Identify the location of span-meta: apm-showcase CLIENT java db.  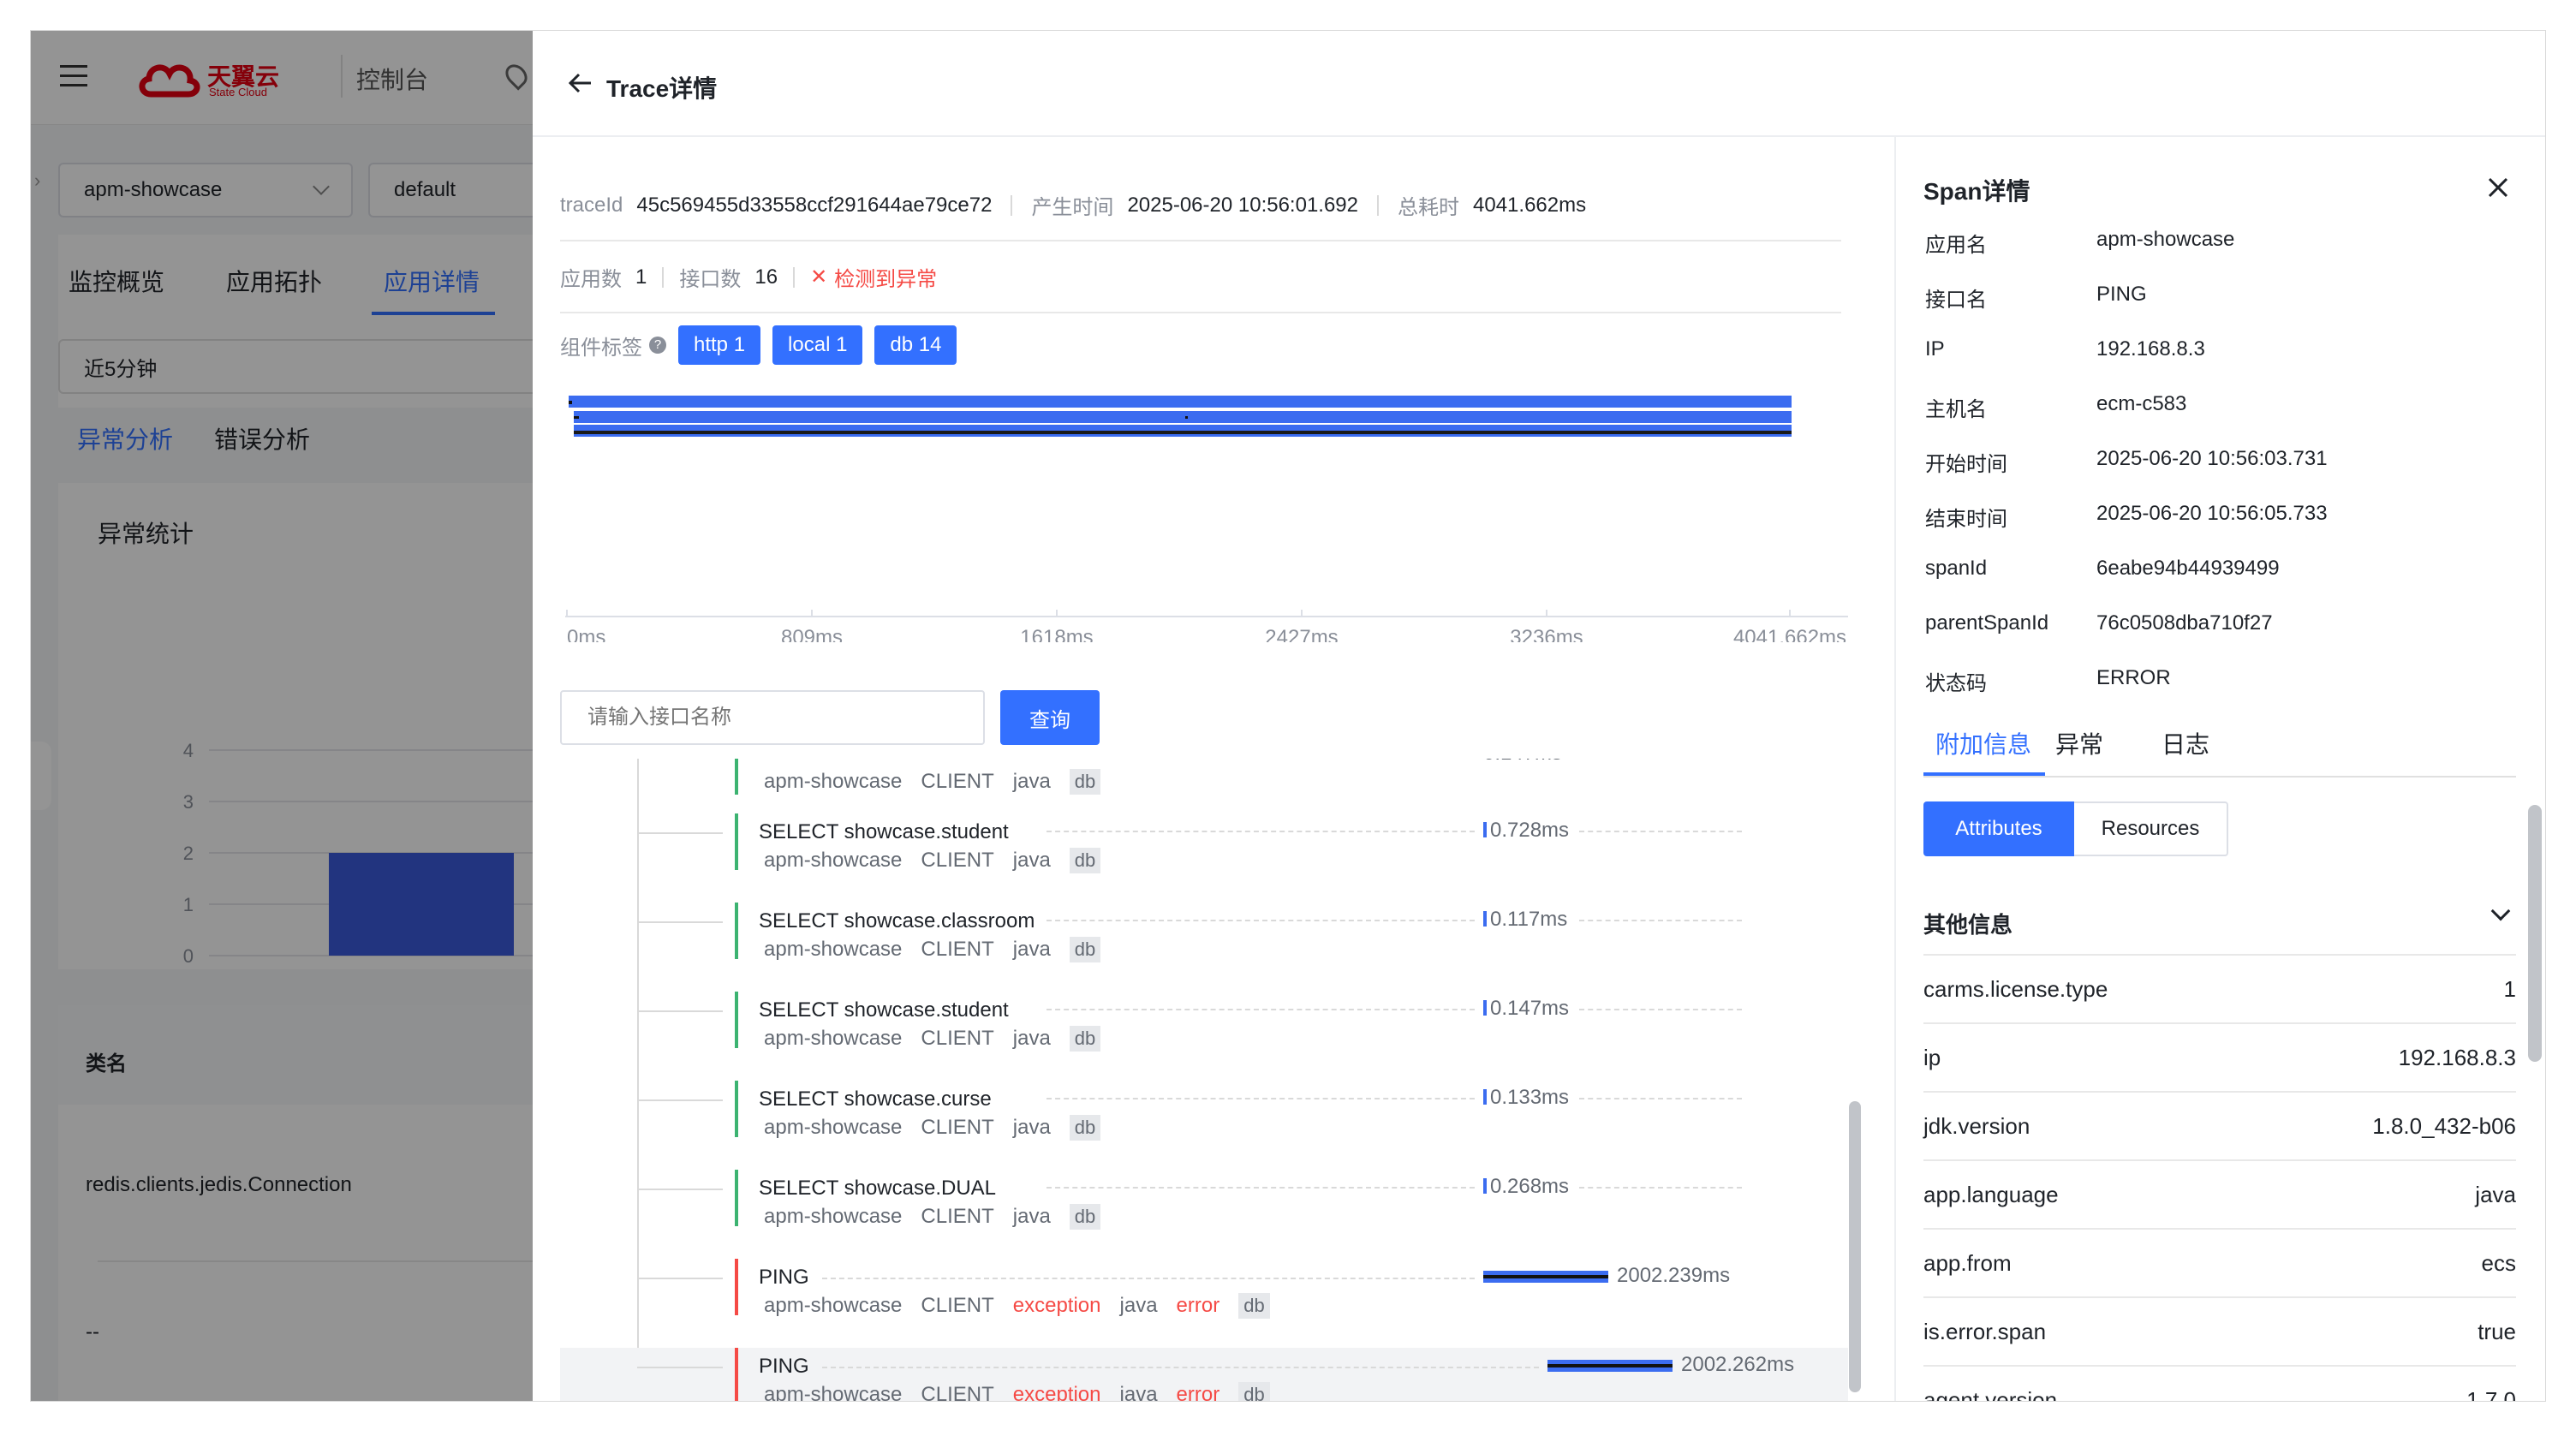
(933, 860).